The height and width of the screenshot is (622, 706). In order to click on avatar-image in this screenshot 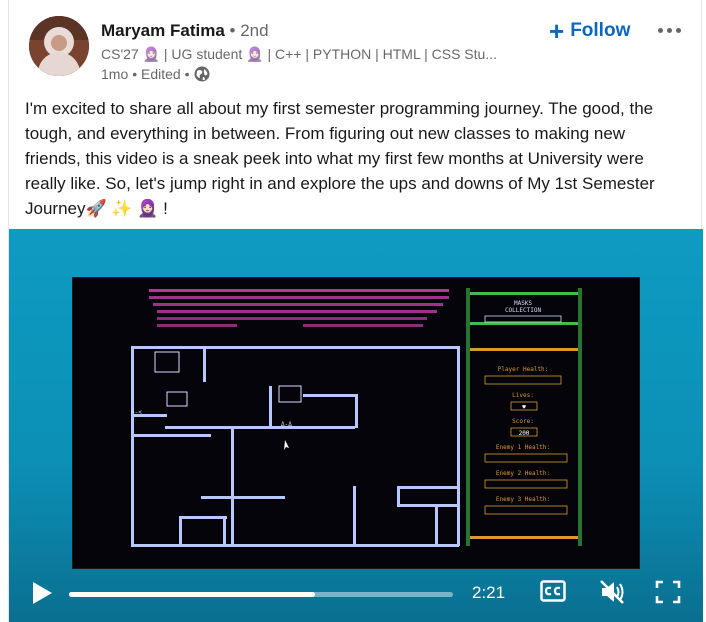, I will do `click(59, 46)`.